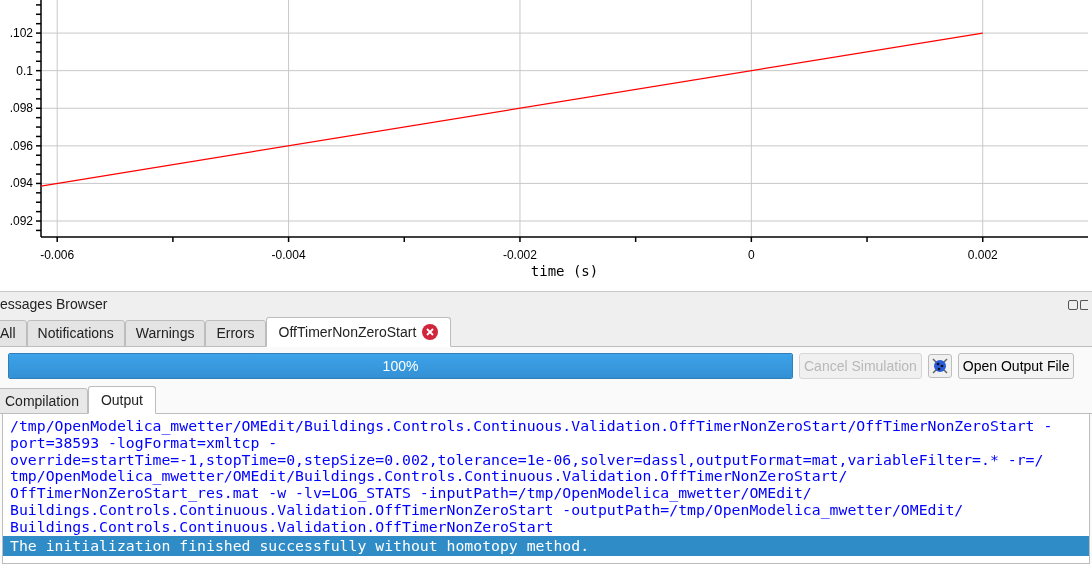 The width and height of the screenshot is (1092, 564). Describe the element at coordinates (75, 333) in the screenshot. I see `tab: Notifications` at that location.